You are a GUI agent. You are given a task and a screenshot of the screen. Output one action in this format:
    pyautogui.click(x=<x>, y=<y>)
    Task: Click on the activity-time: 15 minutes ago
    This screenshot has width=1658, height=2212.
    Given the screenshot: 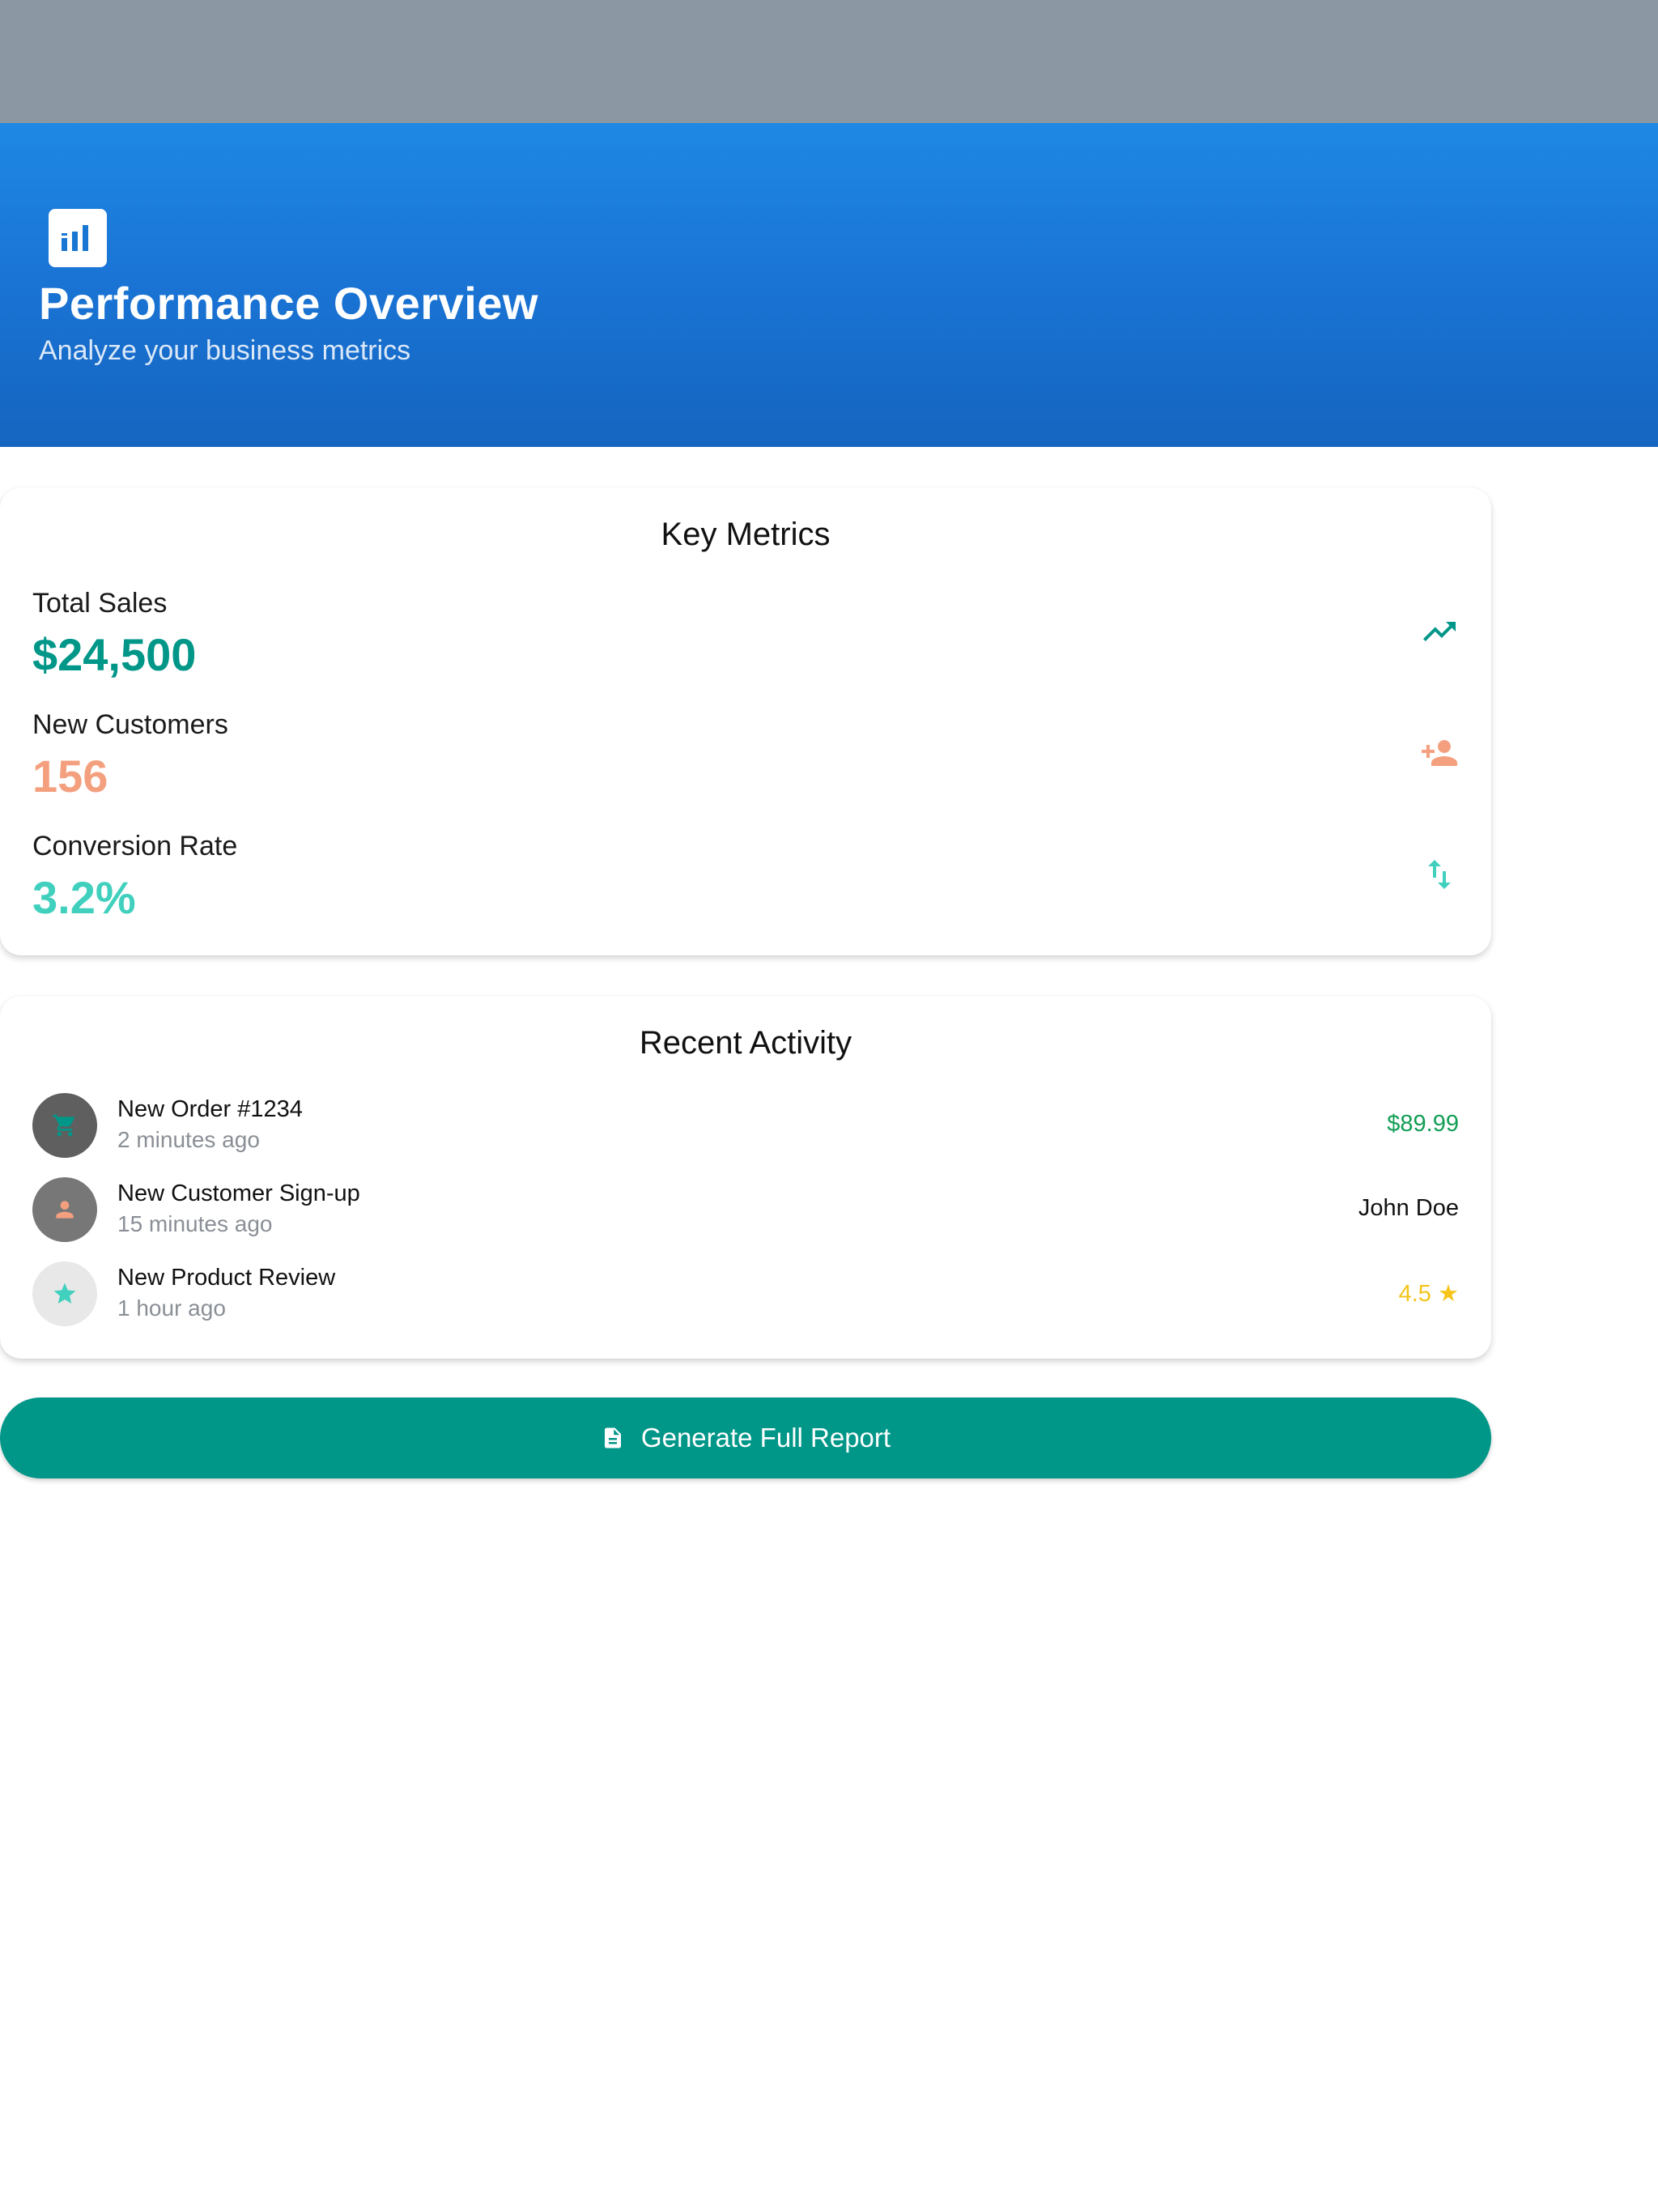 What is the action you would take?
    pyautogui.click(x=195, y=1223)
    